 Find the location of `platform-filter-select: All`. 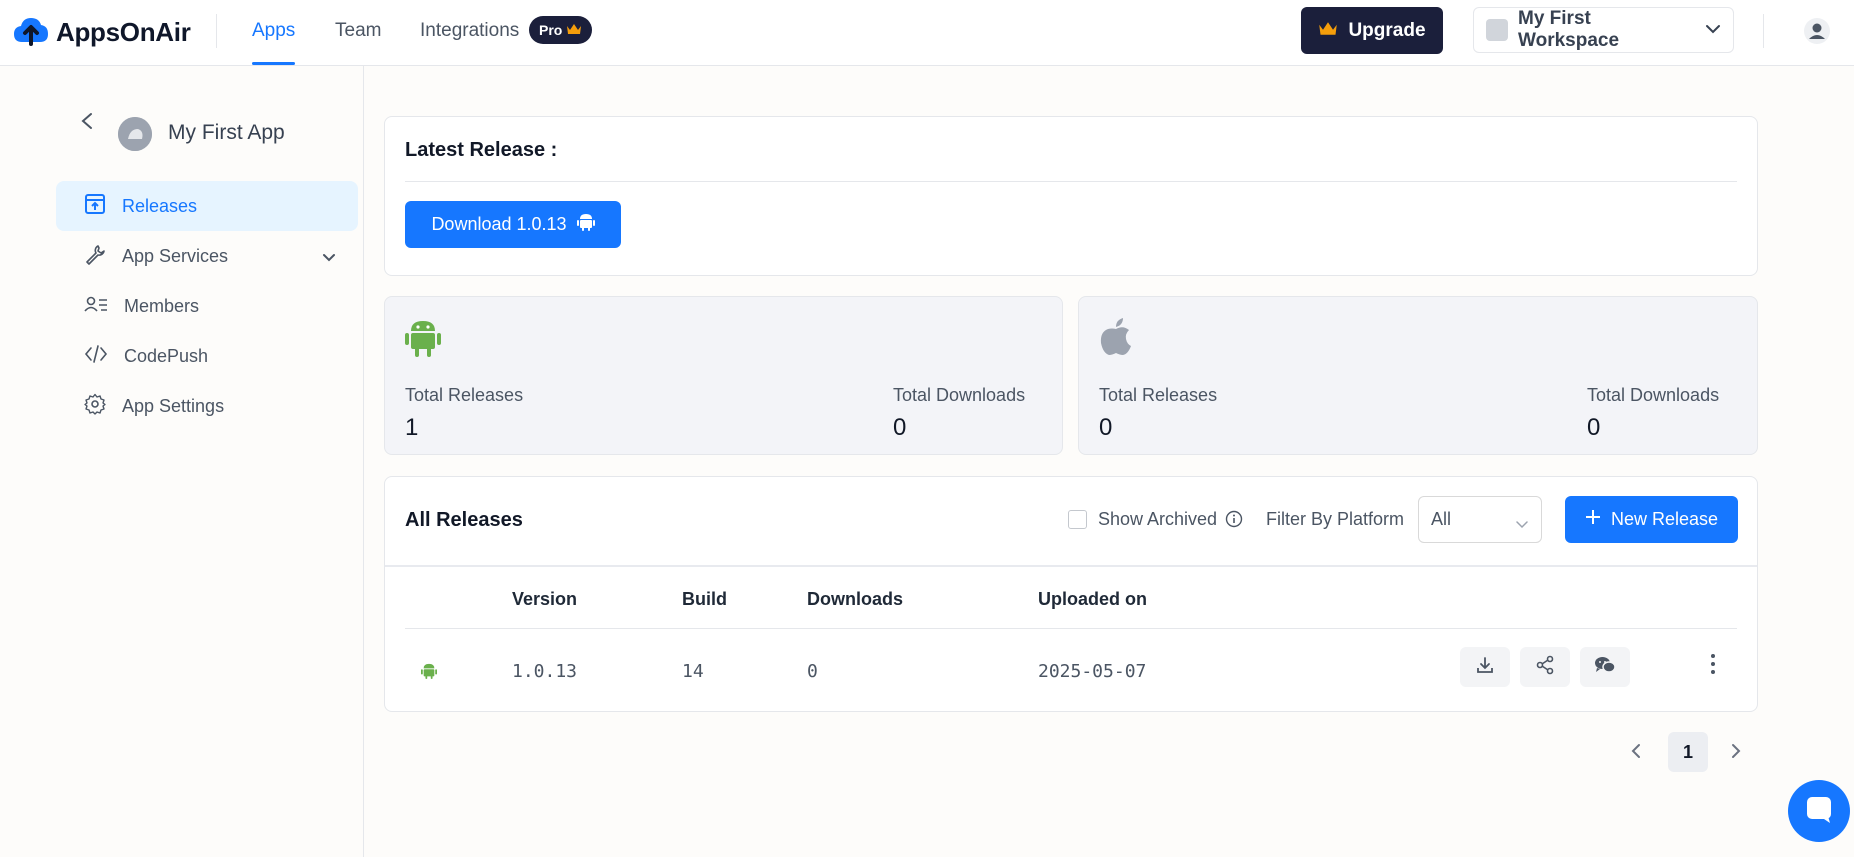

platform-filter-select: All is located at coordinates (1480, 519).